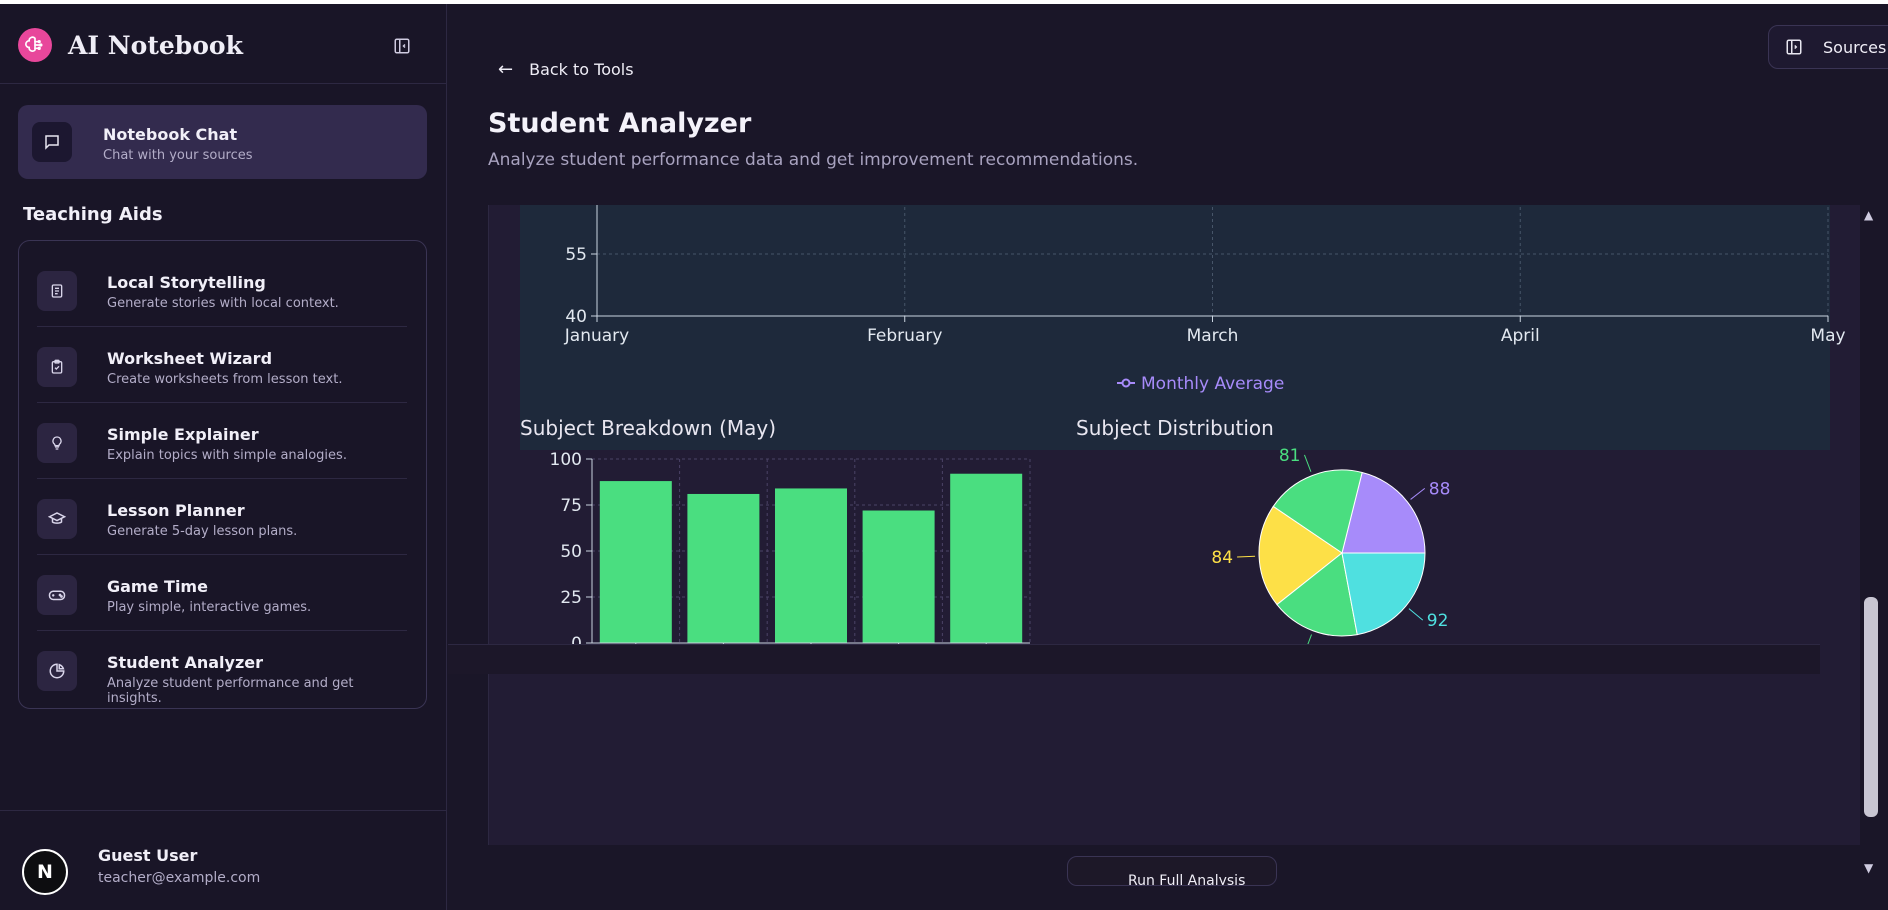 Image resolution: width=1888 pixels, height=910 pixels. Describe the element at coordinates (571, 506) in the screenshot. I see `y-tick-label: 75` at that location.